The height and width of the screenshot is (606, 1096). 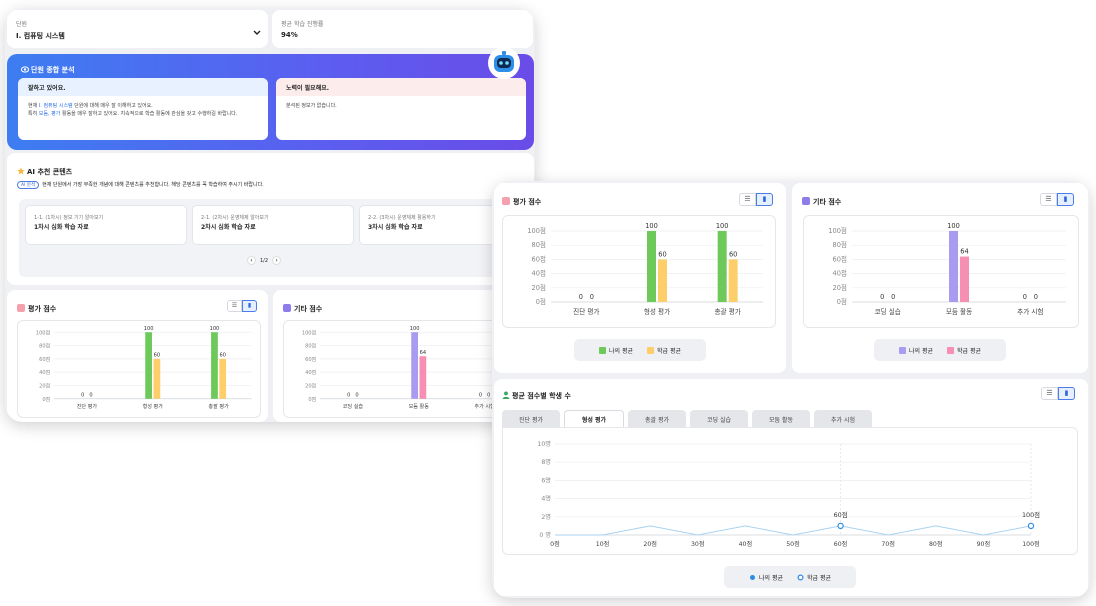 I want to click on good-title: 잘하고 있어요., so click(x=143, y=87).